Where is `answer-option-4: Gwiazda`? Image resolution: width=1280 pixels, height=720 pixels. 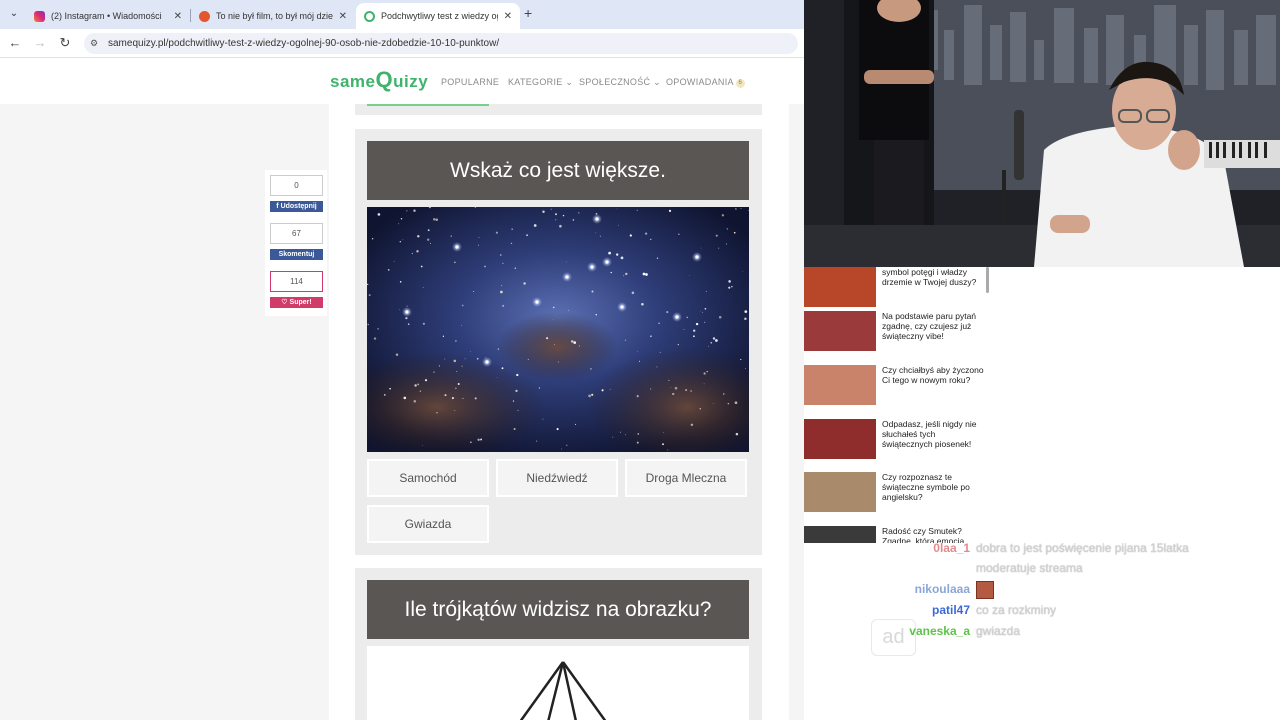
answer-option-4: Gwiazda is located at coordinates (428, 524).